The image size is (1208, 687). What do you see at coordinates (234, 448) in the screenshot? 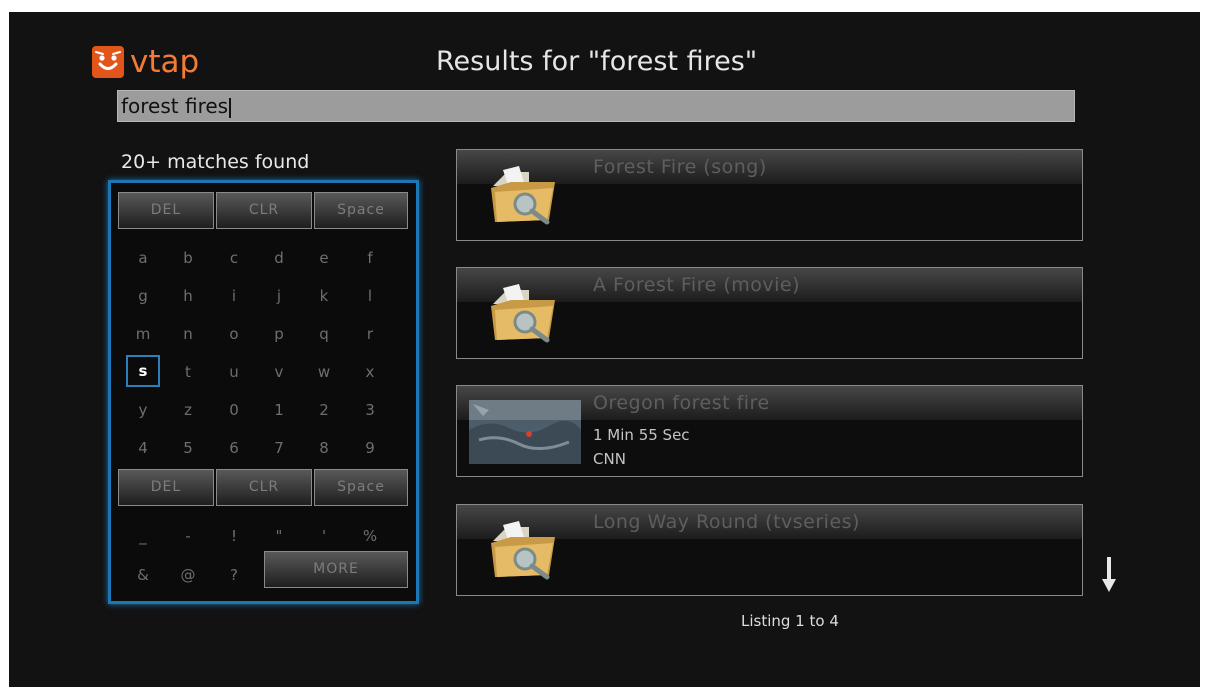
I see `key-6: 6` at bounding box center [234, 448].